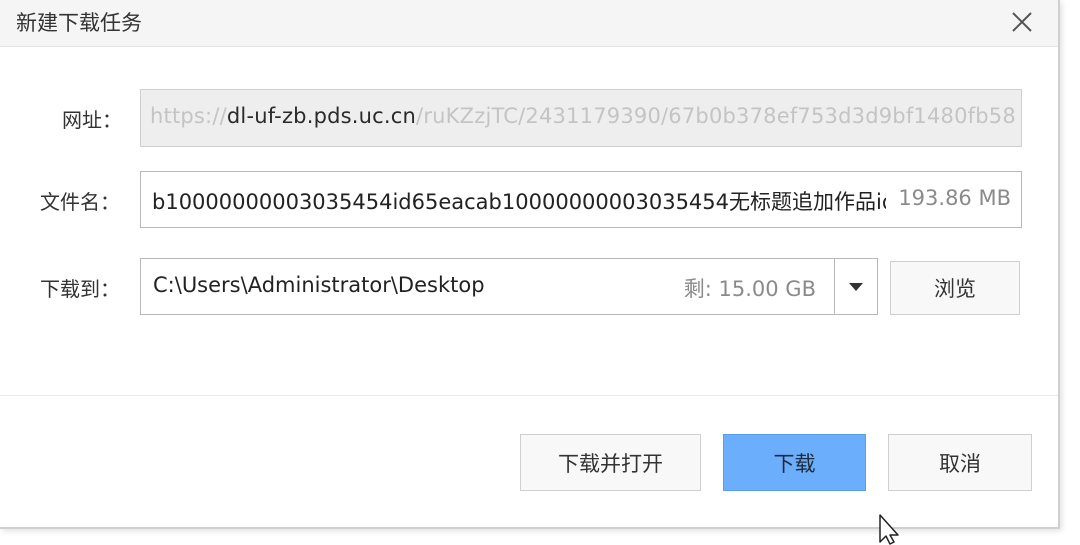 The height and width of the screenshot is (545, 1080). Describe the element at coordinates (955, 288) in the screenshot. I see `browse-button: 浏览` at that location.